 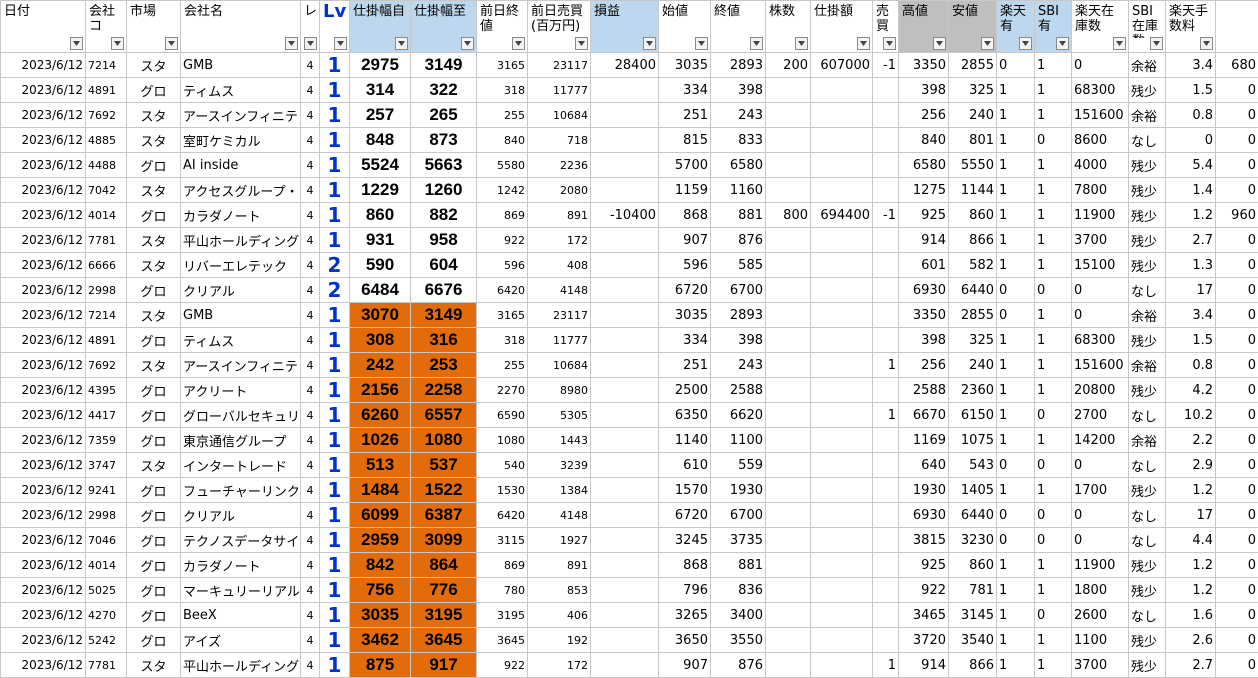 What do you see at coordinates (684, 440) in the screenshot?
I see `cell-open: 1140` at bounding box center [684, 440].